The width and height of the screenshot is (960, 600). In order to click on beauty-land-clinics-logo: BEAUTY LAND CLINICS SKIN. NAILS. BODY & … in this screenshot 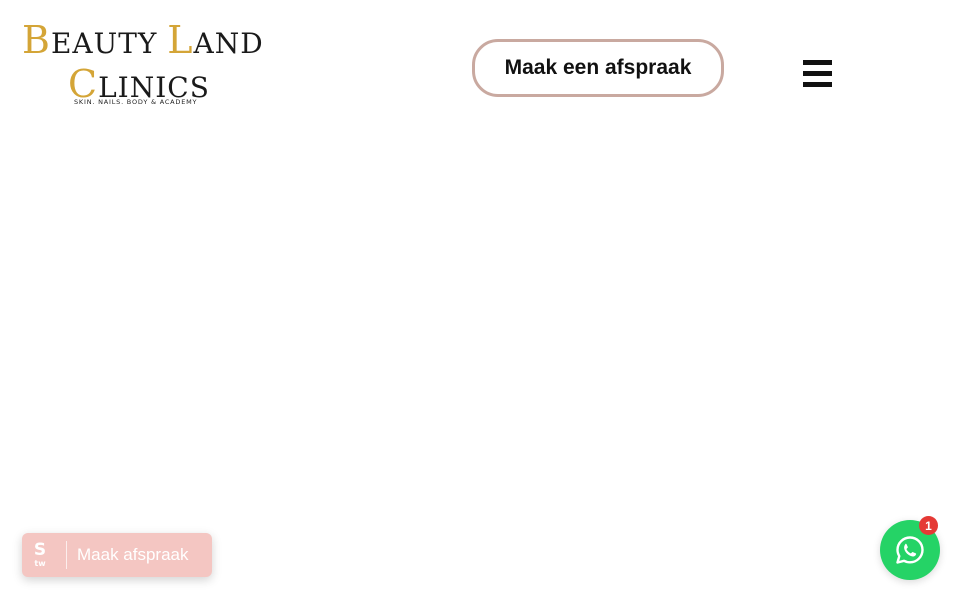, I will do `click(142, 64)`.